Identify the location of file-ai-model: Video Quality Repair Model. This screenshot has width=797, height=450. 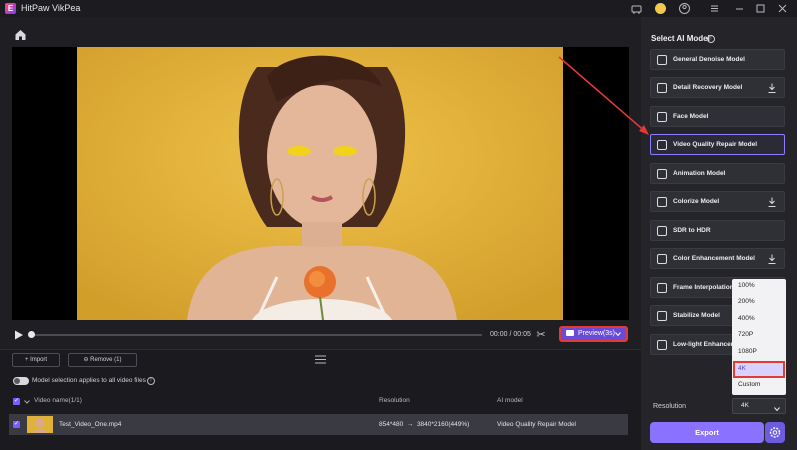
(537, 424).